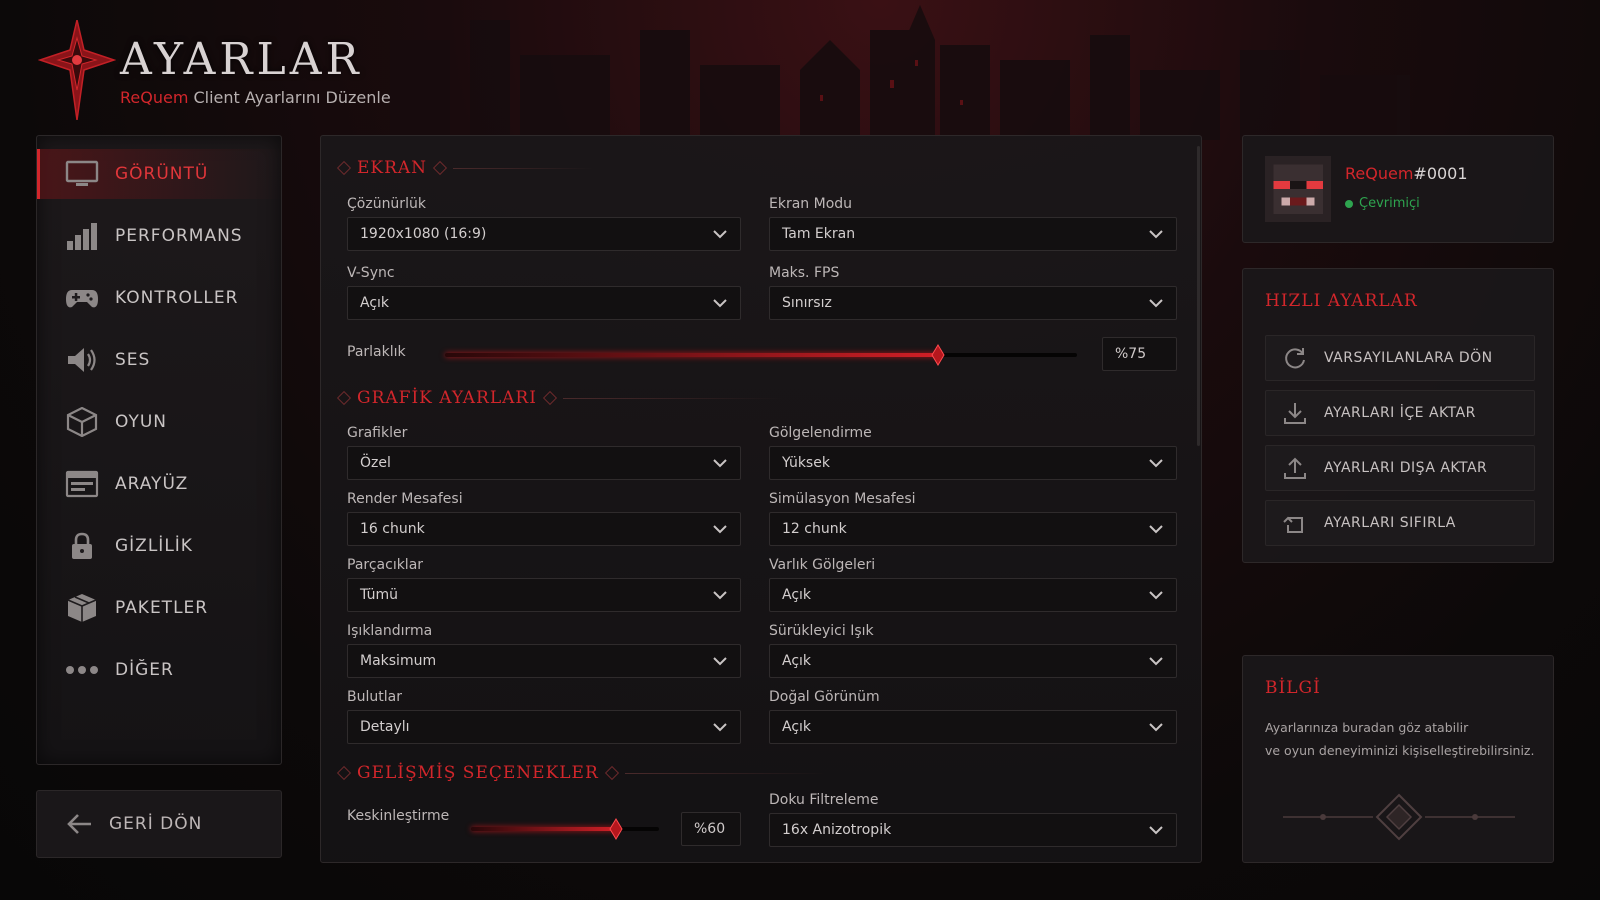 Image resolution: width=1600 pixels, height=900 pixels. I want to click on ornament-divider-icon, so click(1399, 817).